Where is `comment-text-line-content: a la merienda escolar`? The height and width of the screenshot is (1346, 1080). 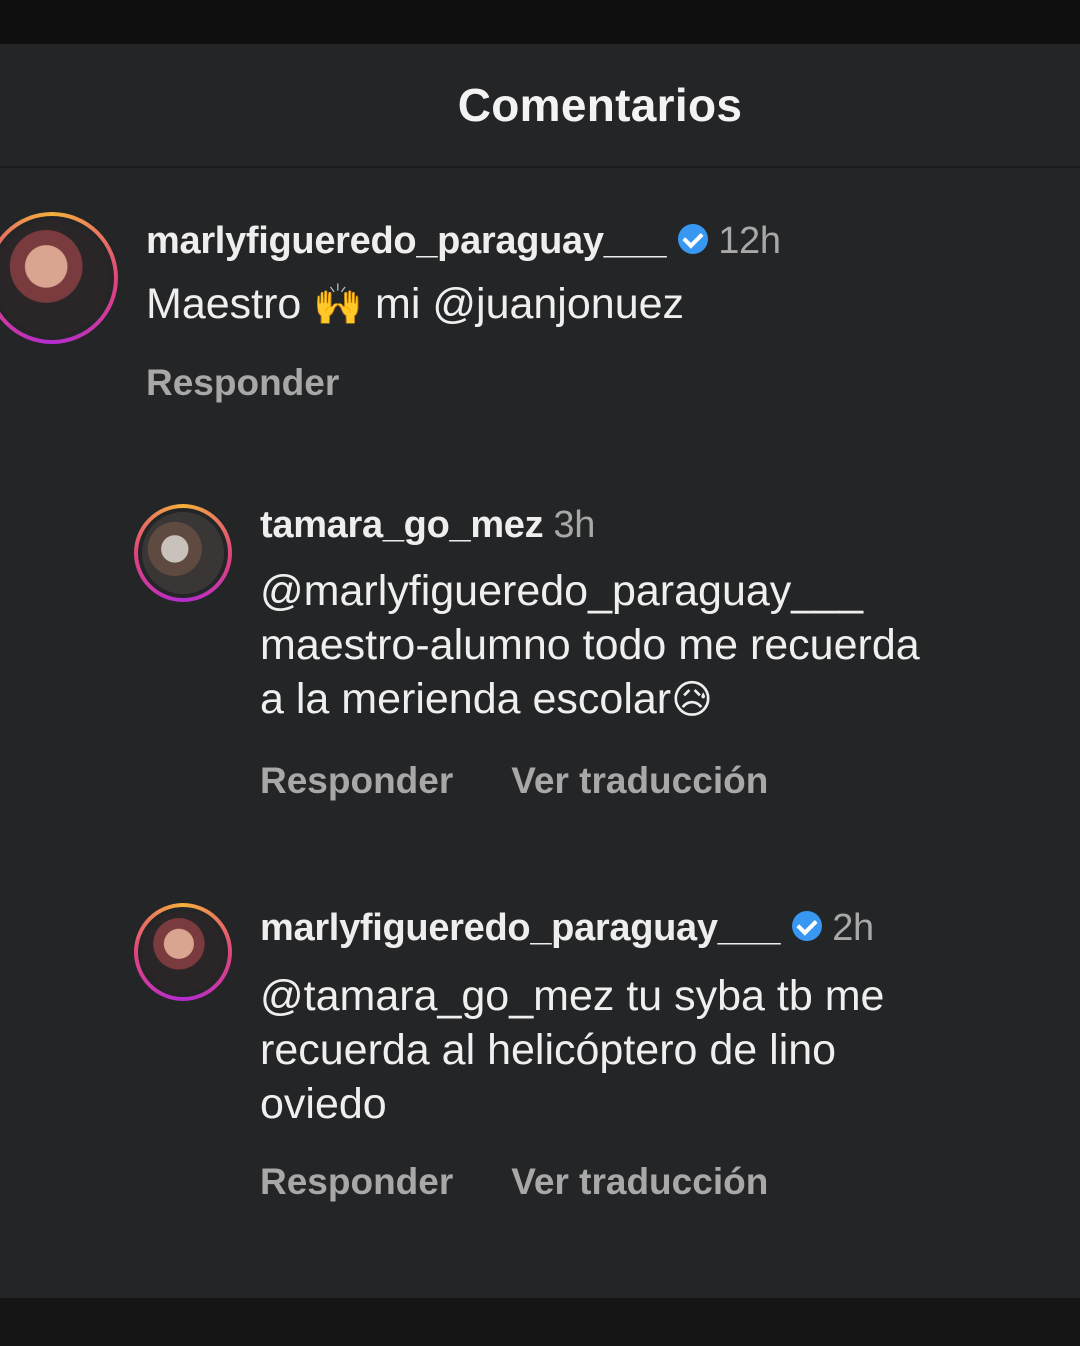
comment-text-line-content: a la merienda escolar is located at coordinates (466, 699).